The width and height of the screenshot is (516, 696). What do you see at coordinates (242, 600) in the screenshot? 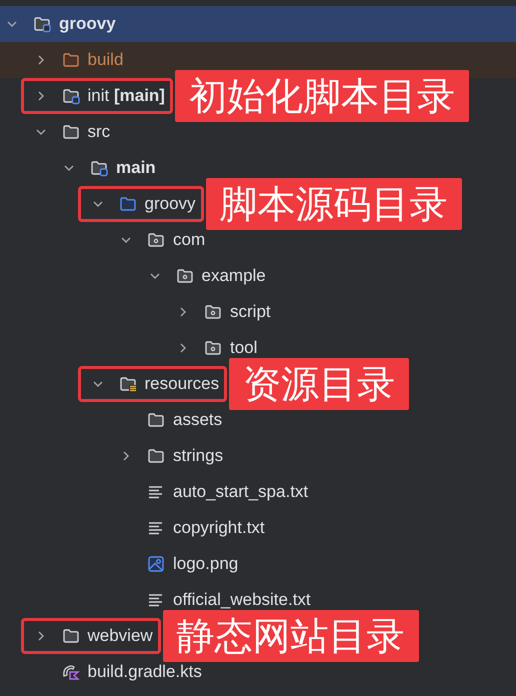
I see `tree-item-label: official_website.txt` at bounding box center [242, 600].